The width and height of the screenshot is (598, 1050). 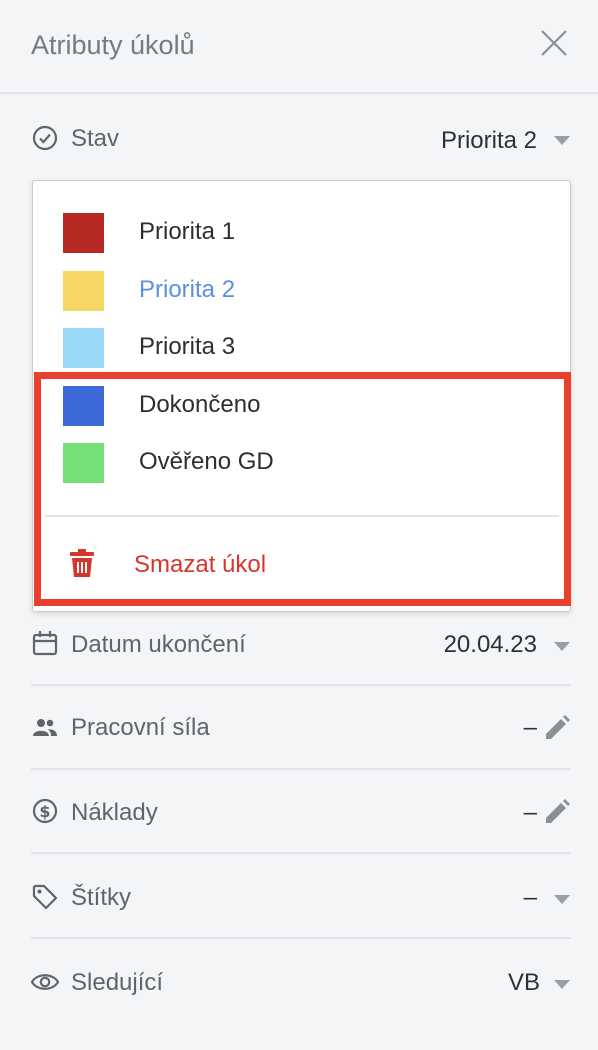 What do you see at coordinates (554, 43) in the screenshot?
I see `close-icon` at bounding box center [554, 43].